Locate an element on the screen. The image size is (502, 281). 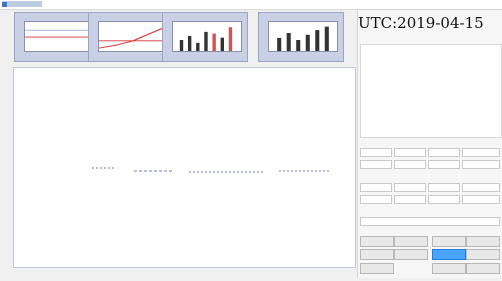
main-chart-marks is located at coordinates (210, 170).